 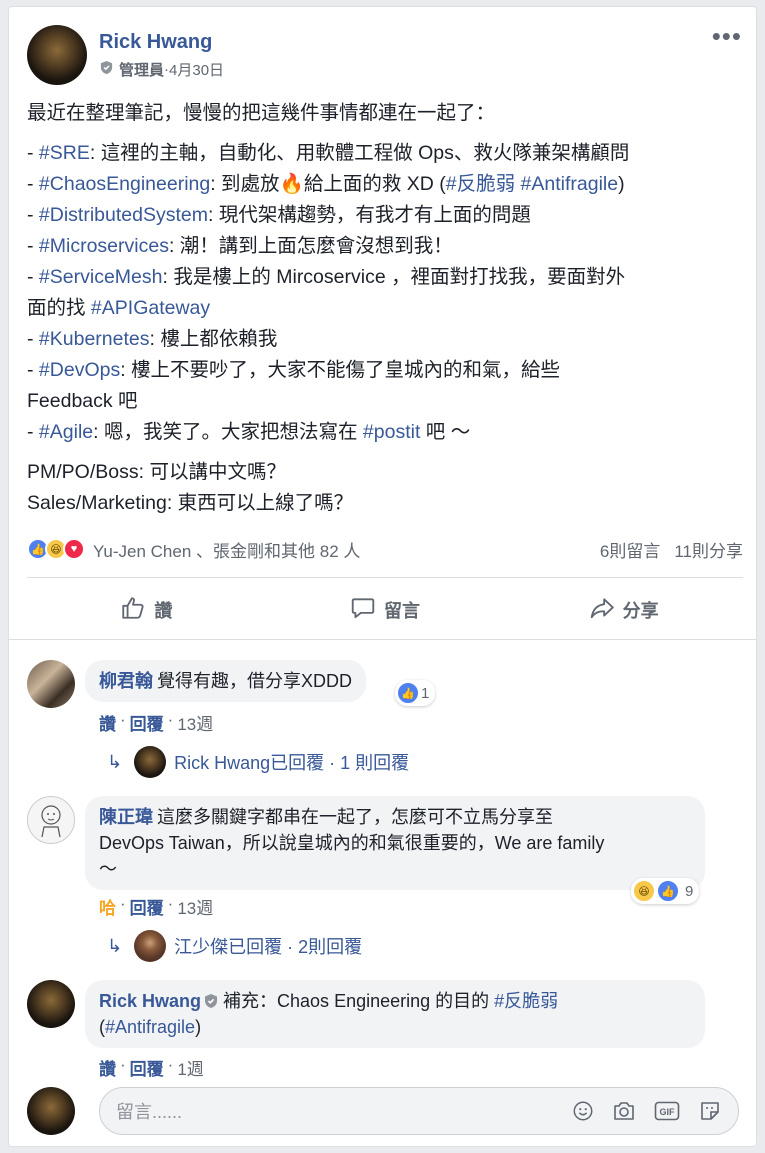 I want to click on comment-actions: 讚 · 回覆 · 13週, so click(x=156, y=722).